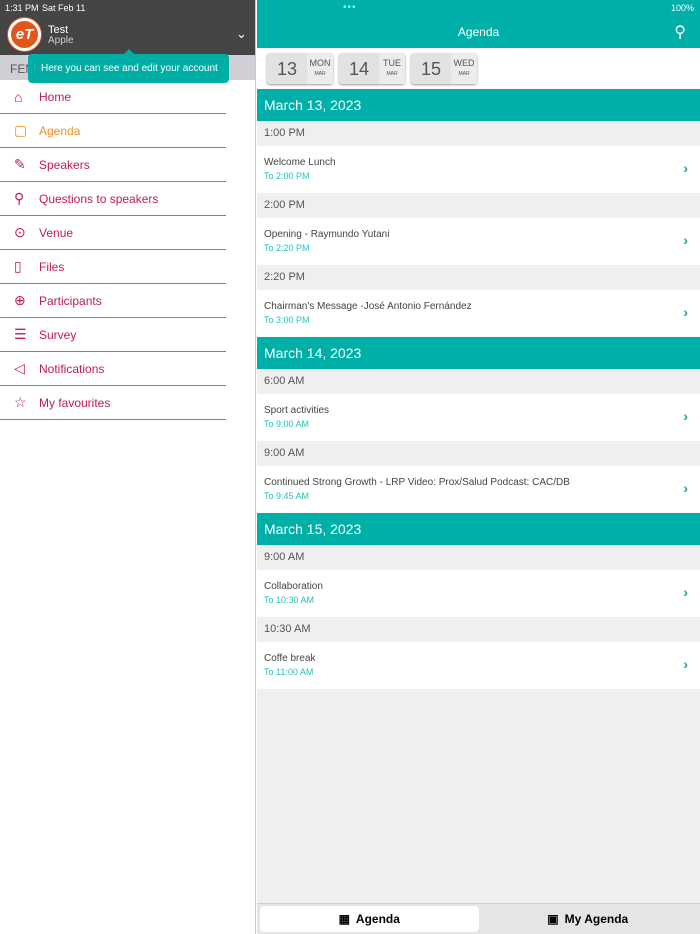 This screenshot has width=700, height=934. Describe the element at coordinates (682, 8) in the screenshot. I see `battery-status: 100%` at that location.